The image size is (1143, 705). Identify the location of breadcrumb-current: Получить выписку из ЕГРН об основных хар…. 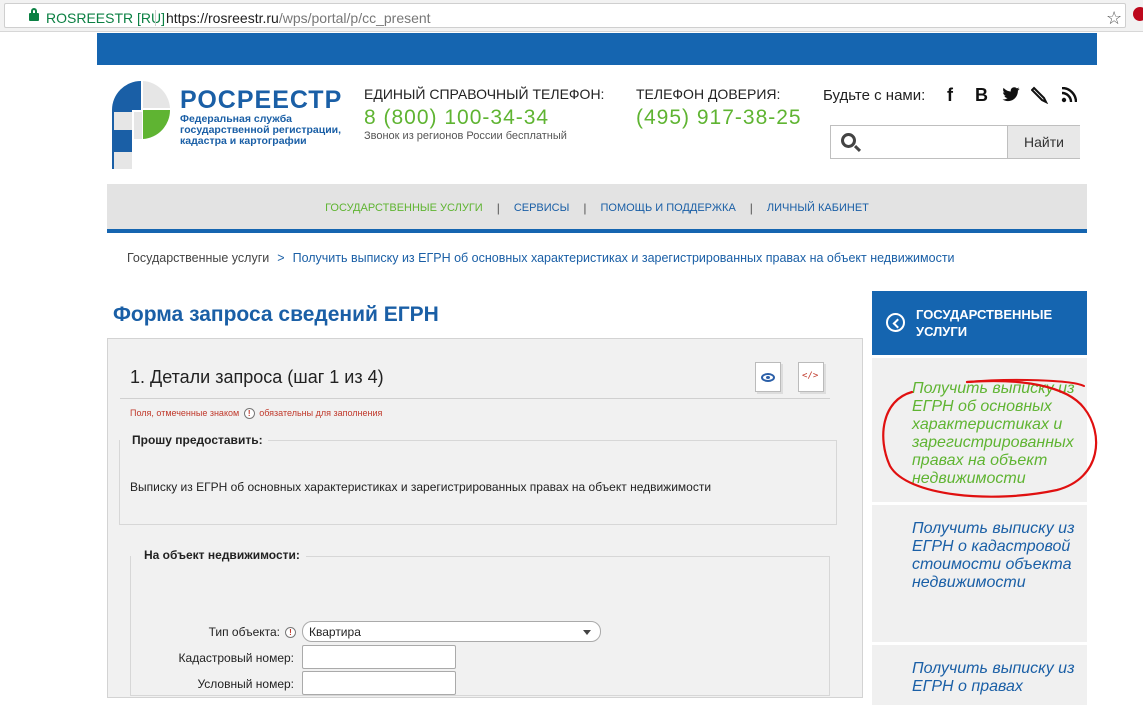
(624, 258).